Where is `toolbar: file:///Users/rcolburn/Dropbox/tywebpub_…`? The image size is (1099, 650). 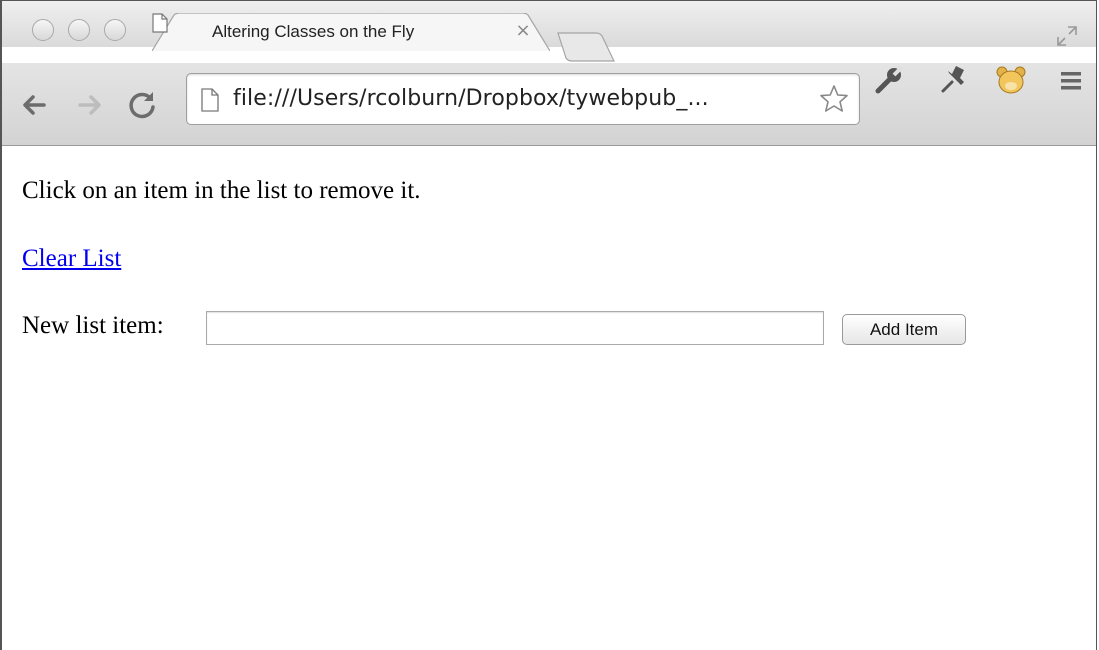
toolbar: file:///Users/rcolburn/Dropbox/tywebpub_… is located at coordinates (549, 104).